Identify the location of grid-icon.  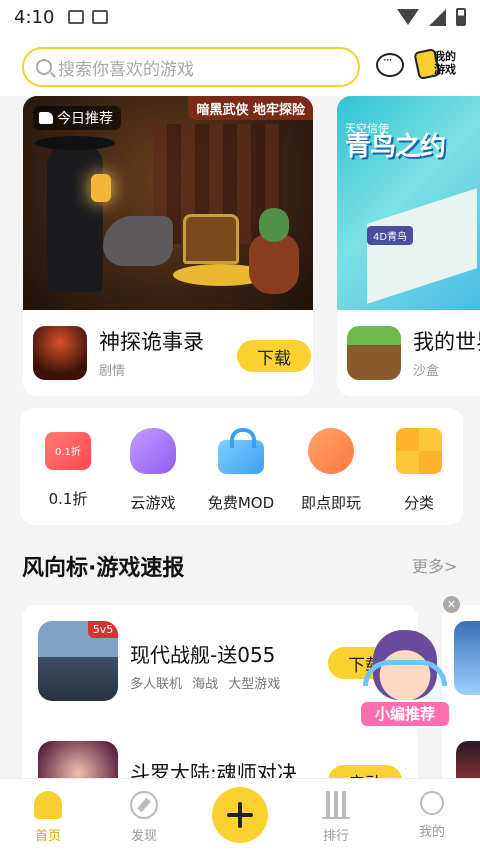
(419, 451).